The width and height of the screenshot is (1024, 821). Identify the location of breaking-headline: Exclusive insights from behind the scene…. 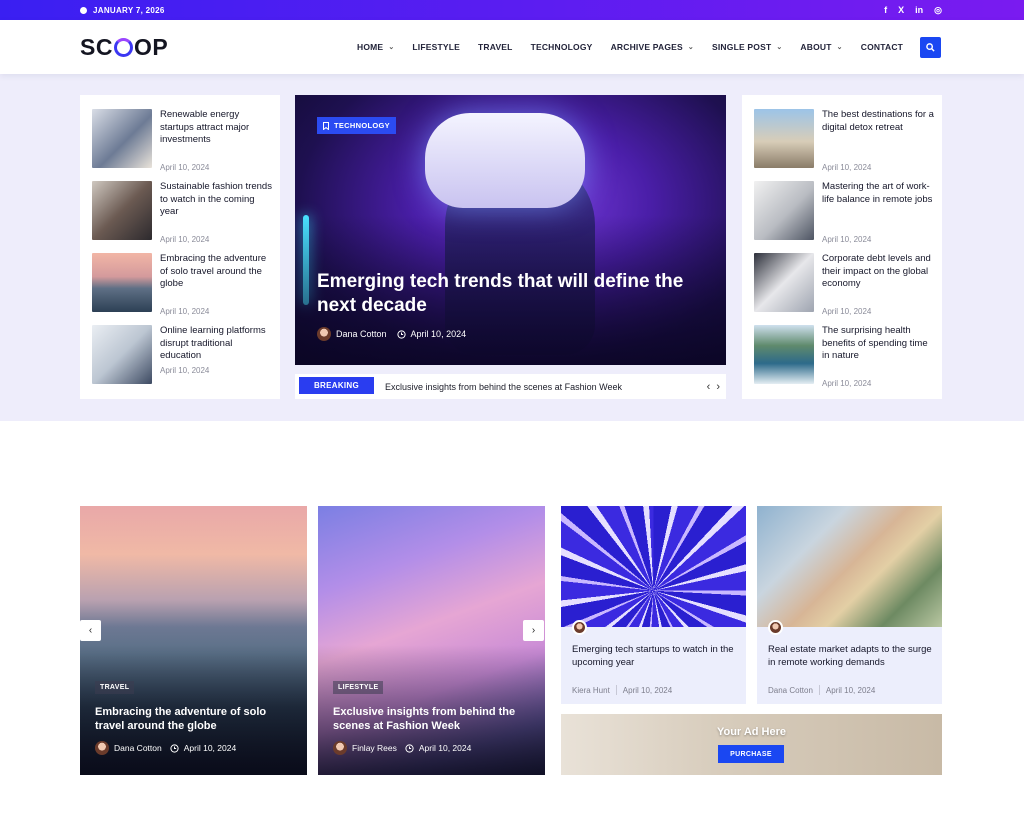
(503, 386).